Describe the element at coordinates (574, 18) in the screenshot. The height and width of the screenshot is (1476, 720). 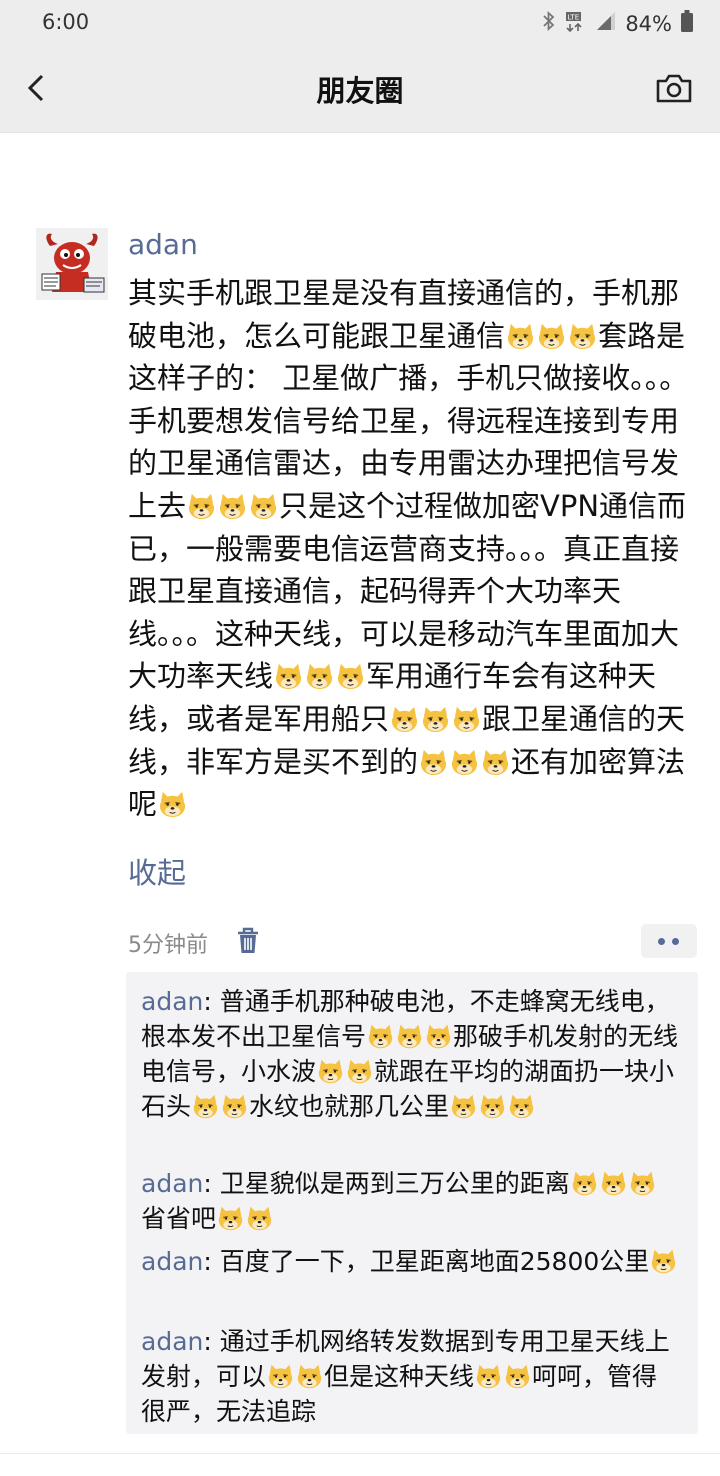
I see `svg-text: LTE` at that location.